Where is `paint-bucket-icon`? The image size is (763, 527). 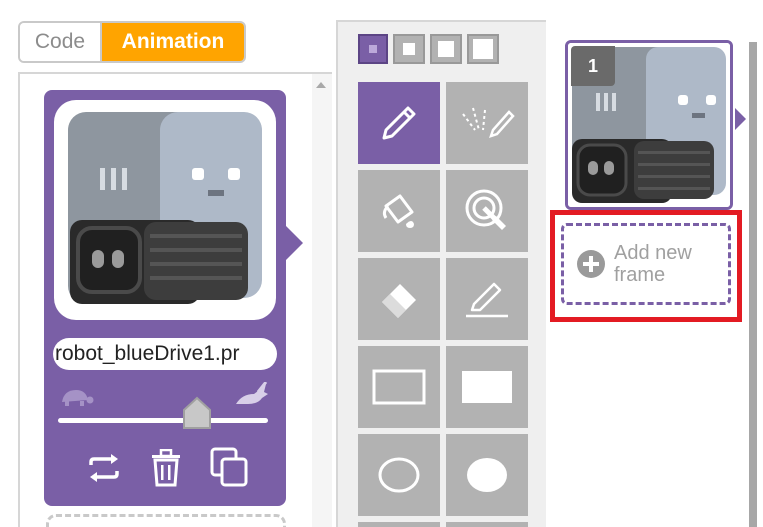 paint-bucket-icon is located at coordinates (398, 211).